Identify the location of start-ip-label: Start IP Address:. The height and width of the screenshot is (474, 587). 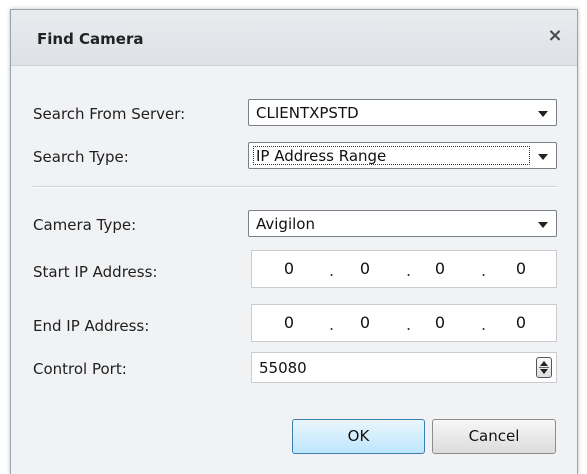
(95, 272).